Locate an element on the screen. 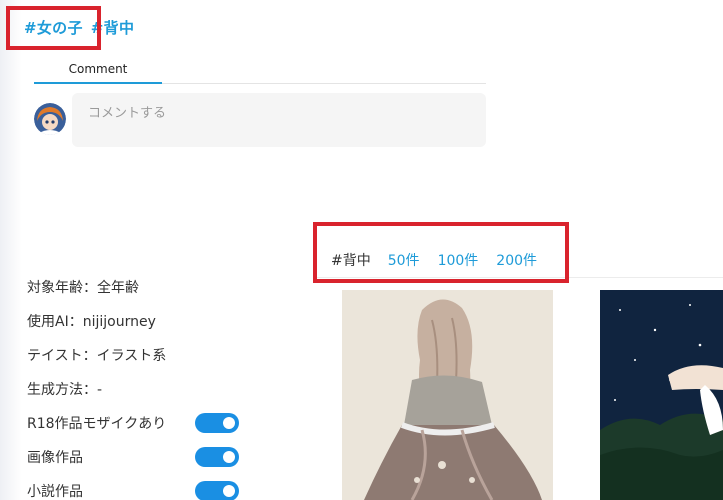 The width and height of the screenshot is (723, 500). toggle-label-novel-works: 小説作品 is located at coordinates (55, 492).